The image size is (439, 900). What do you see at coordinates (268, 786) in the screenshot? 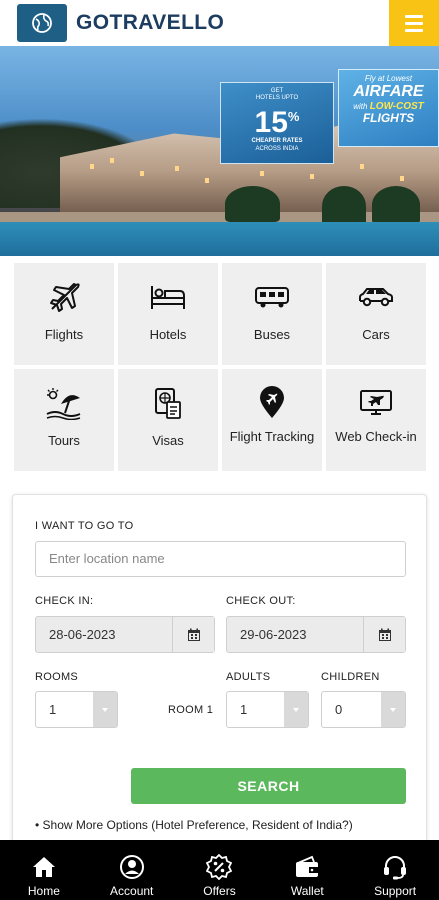
I see `search-button: SEARCH` at bounding box center [268, 786].